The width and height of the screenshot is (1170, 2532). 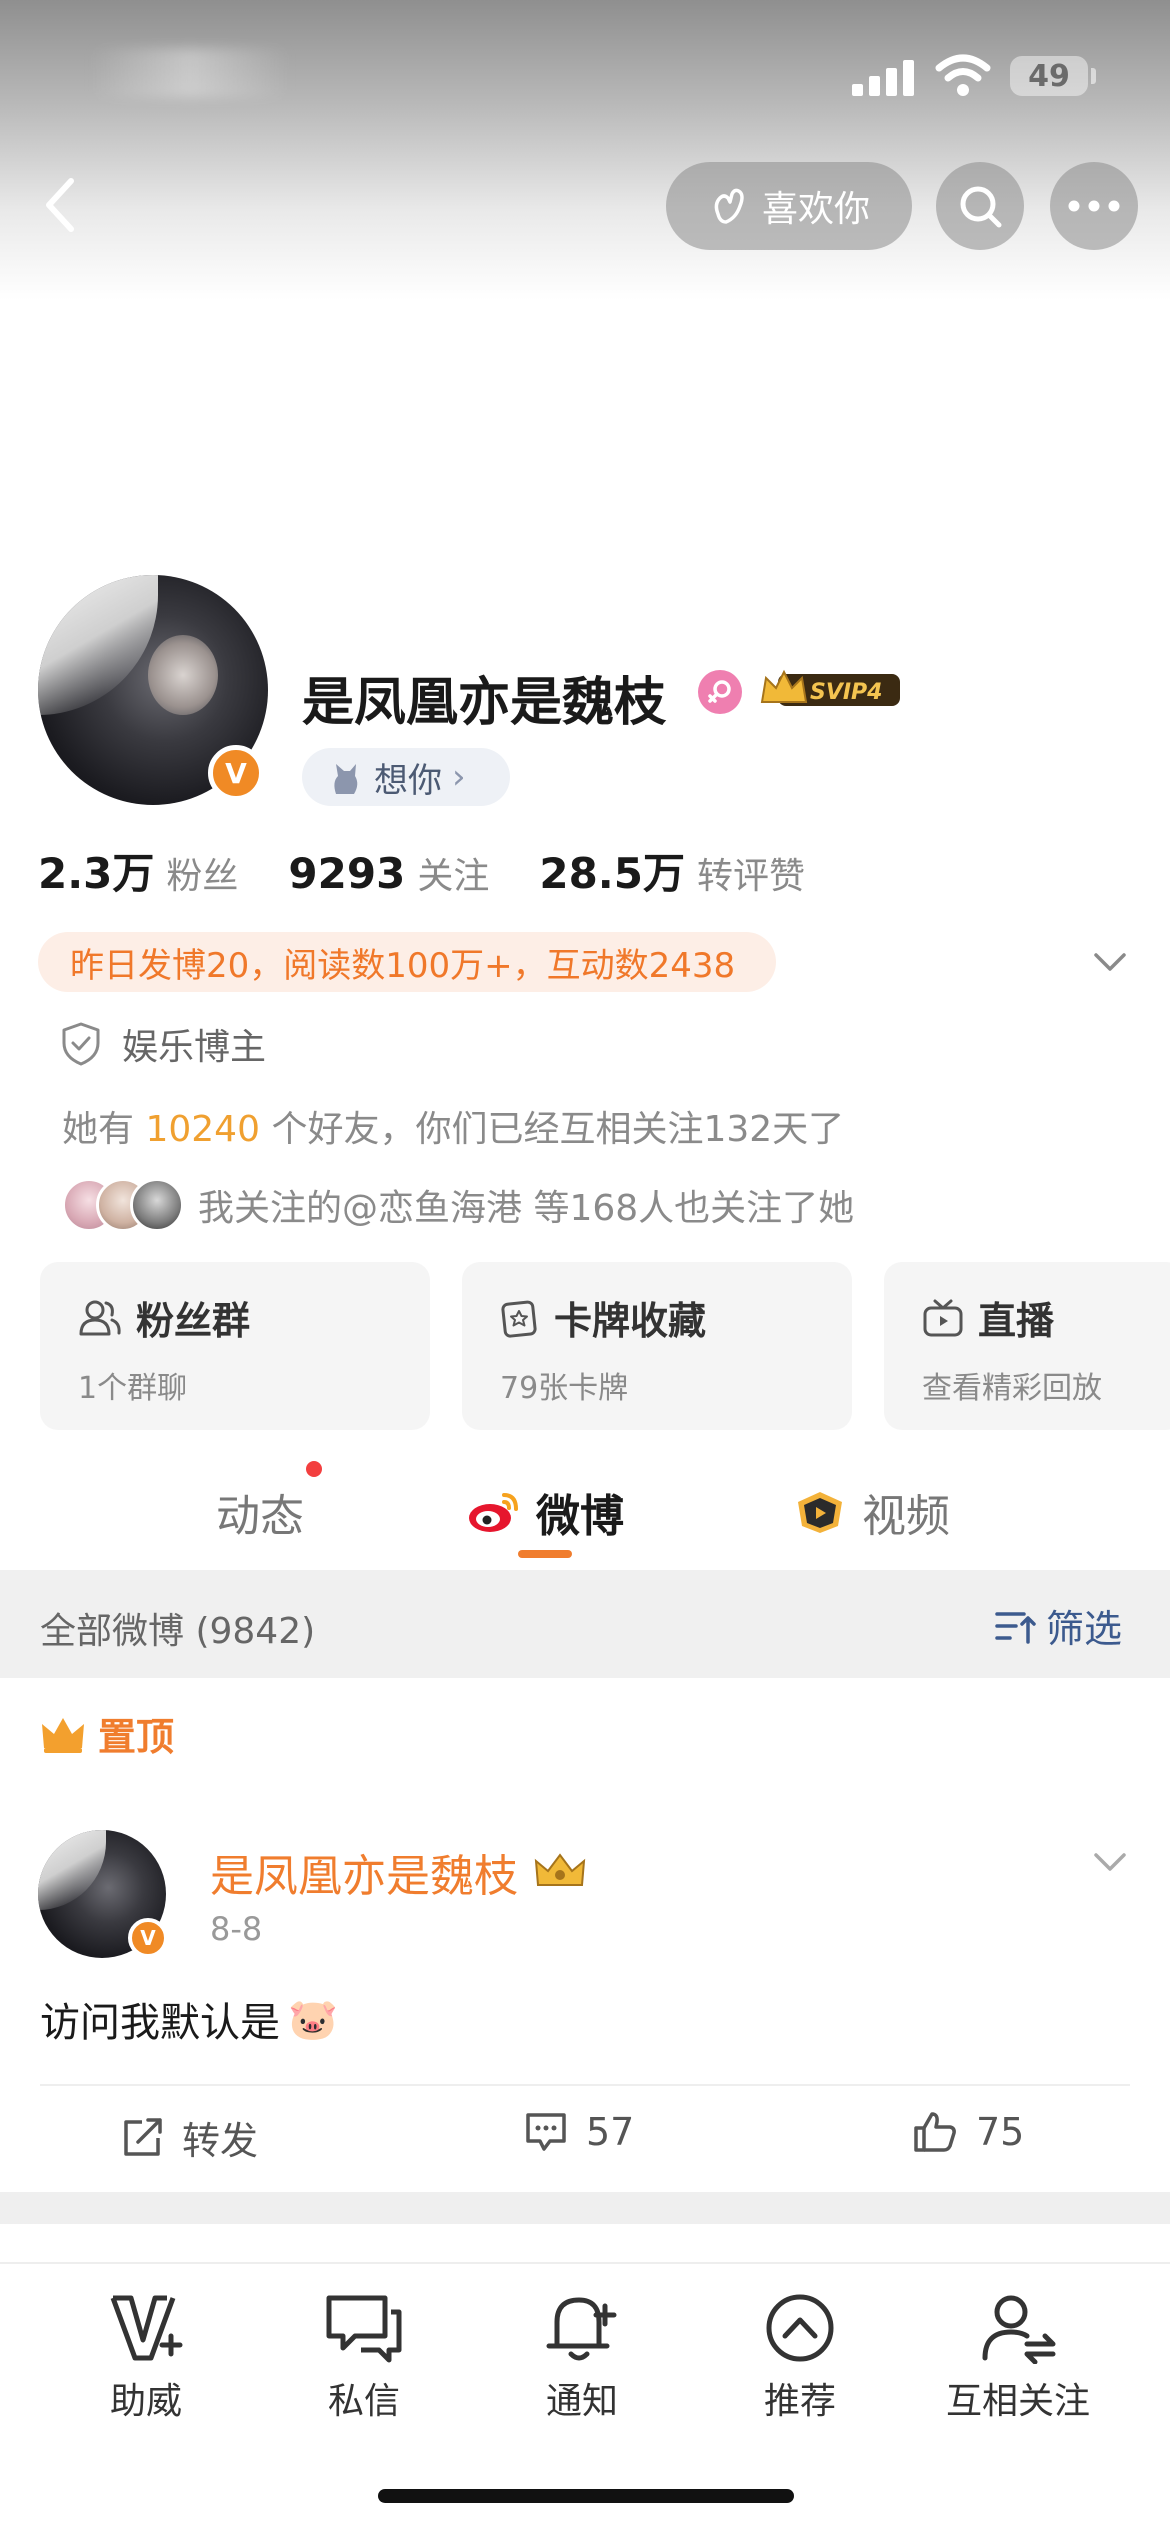 I want to click on search-icon, so click(x=981, y=207).